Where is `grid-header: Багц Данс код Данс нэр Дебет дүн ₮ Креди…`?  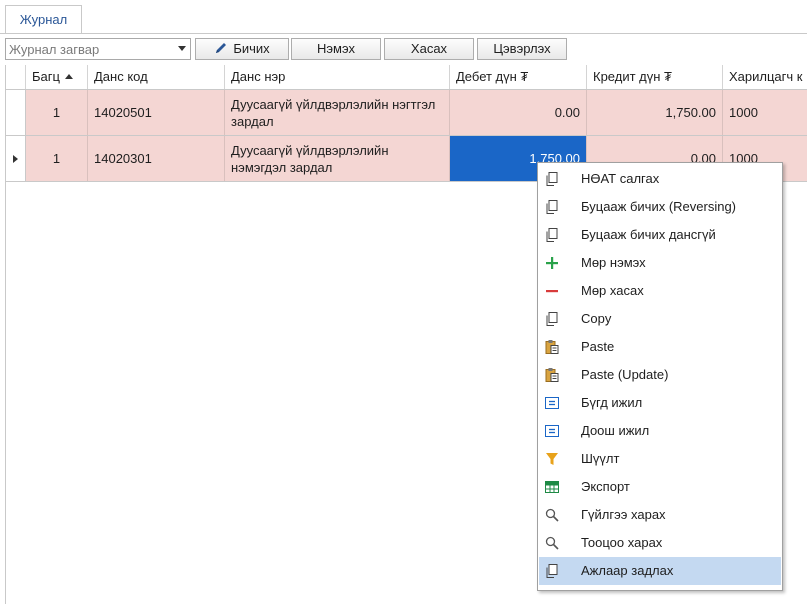 grid-header: Багц Данс код Данс нэр Дебет дүн ₮ Креди… is located at coordinates (406, 77).